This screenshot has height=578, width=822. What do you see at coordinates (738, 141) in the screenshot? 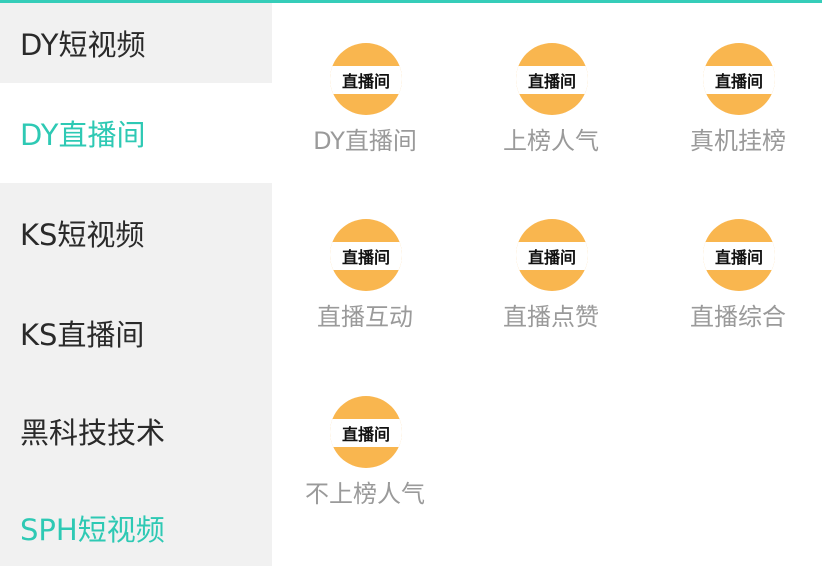
I see `tile-label: 真机挂榜` at bounding box center [738, 141].